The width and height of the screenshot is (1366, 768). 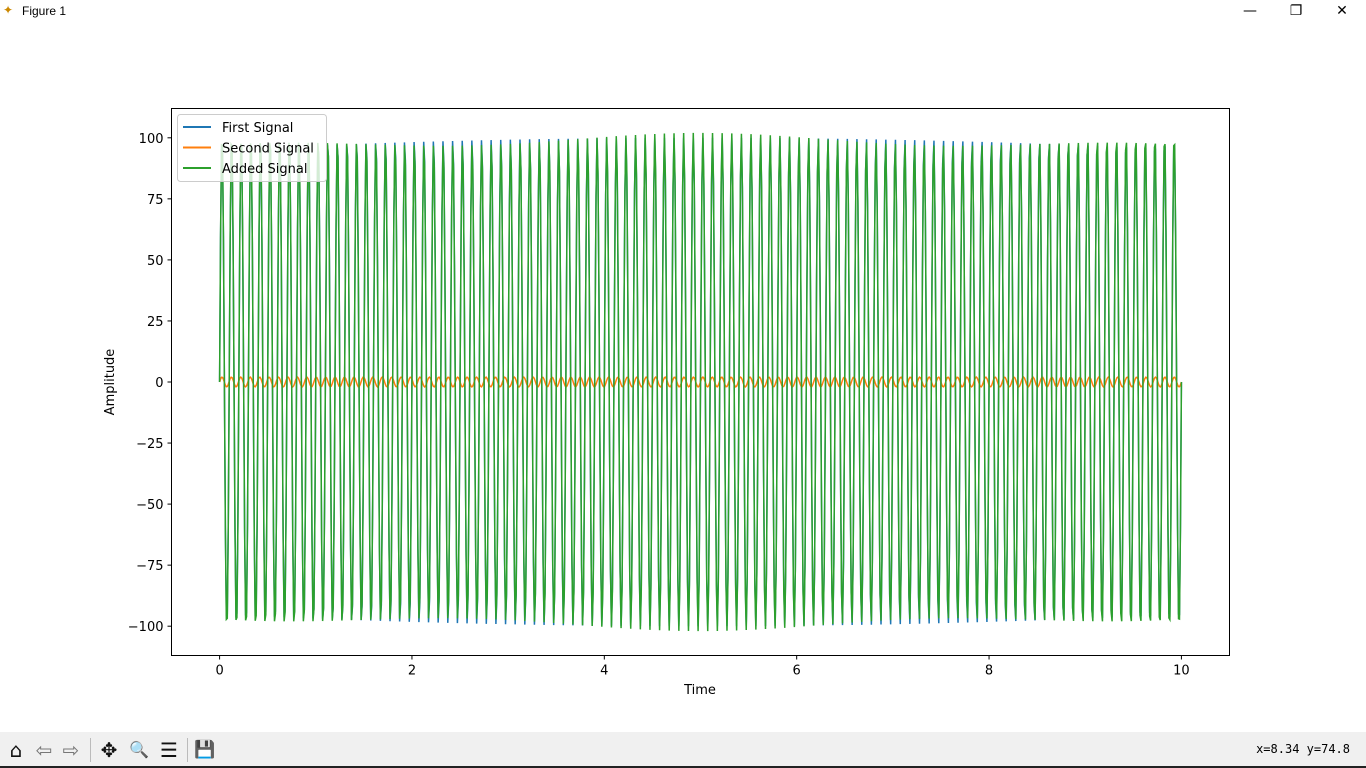 I want to click on maximize-button: ❐, so click(x=1296, y=12).